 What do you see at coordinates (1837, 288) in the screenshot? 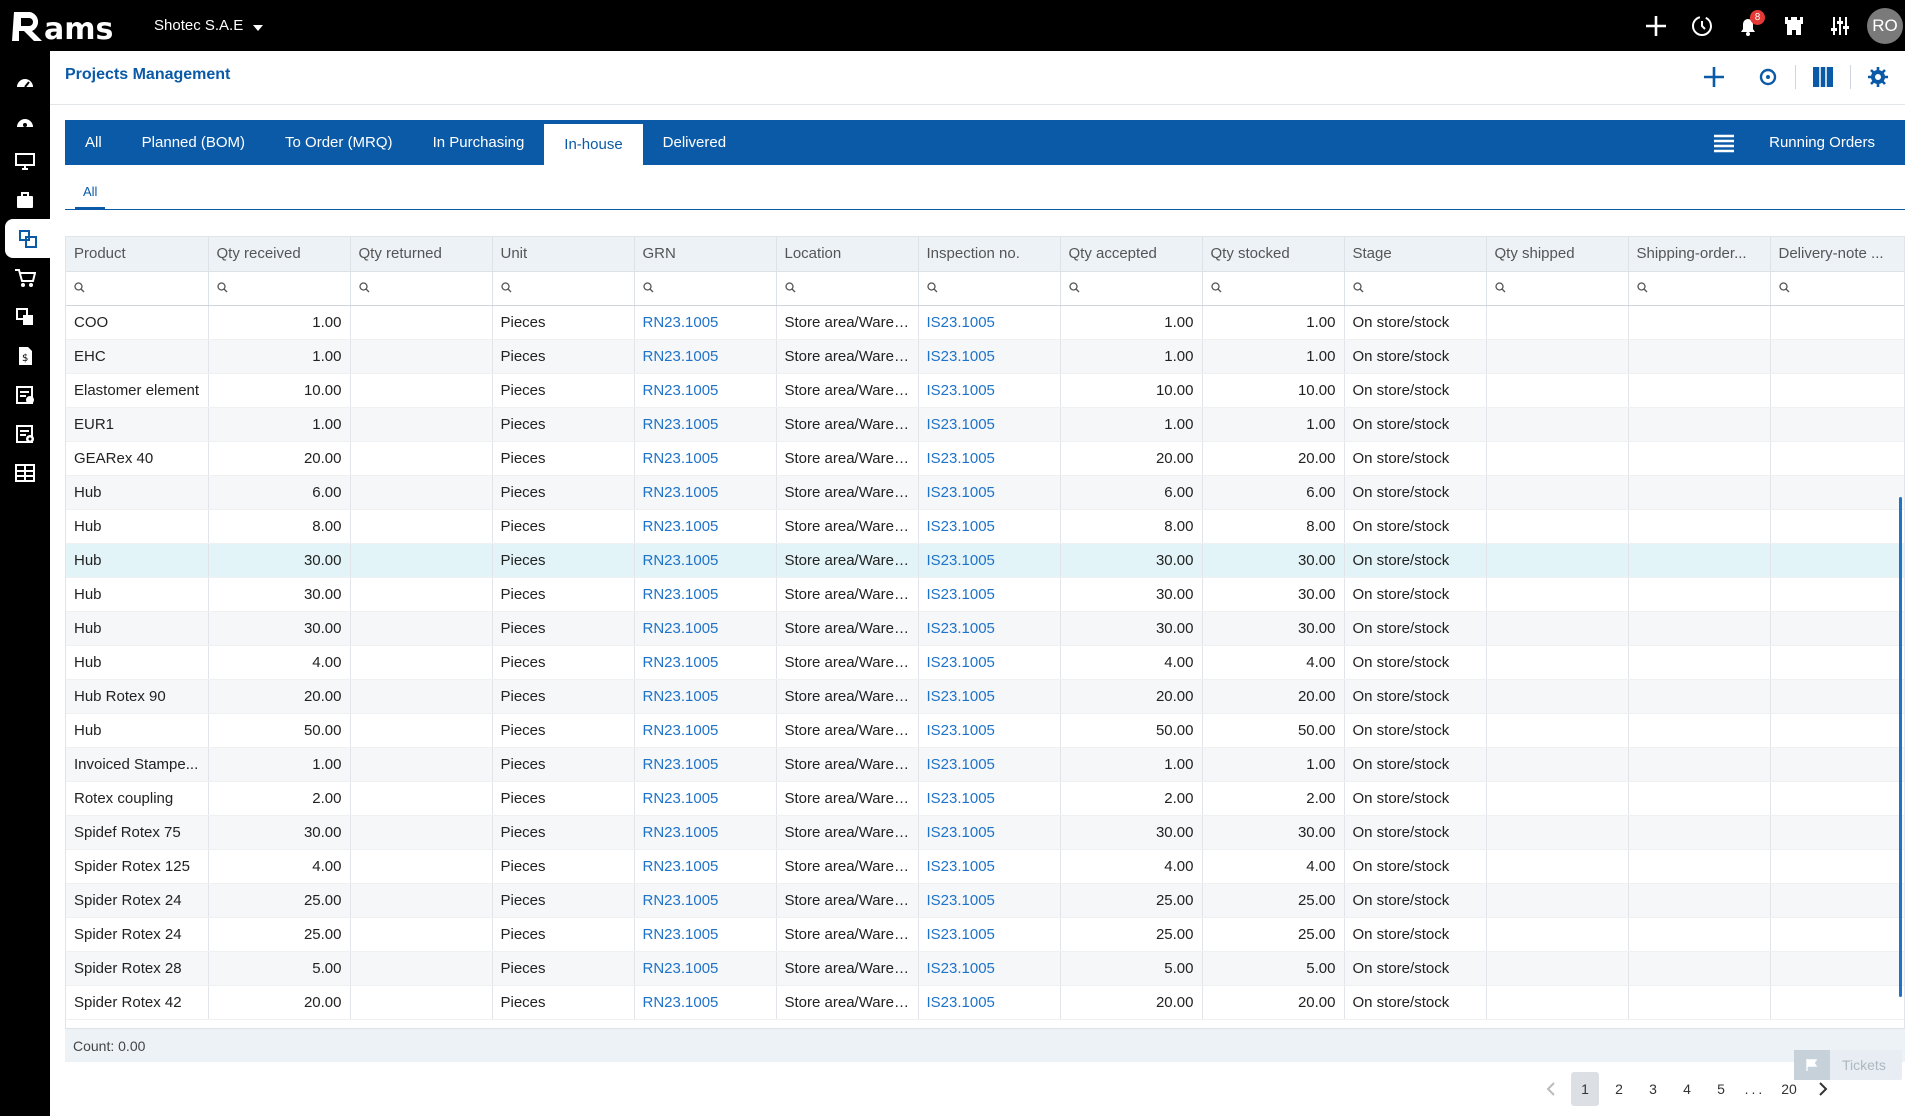
I see `filter-delivery-note` at bounding box center [1837, 288].